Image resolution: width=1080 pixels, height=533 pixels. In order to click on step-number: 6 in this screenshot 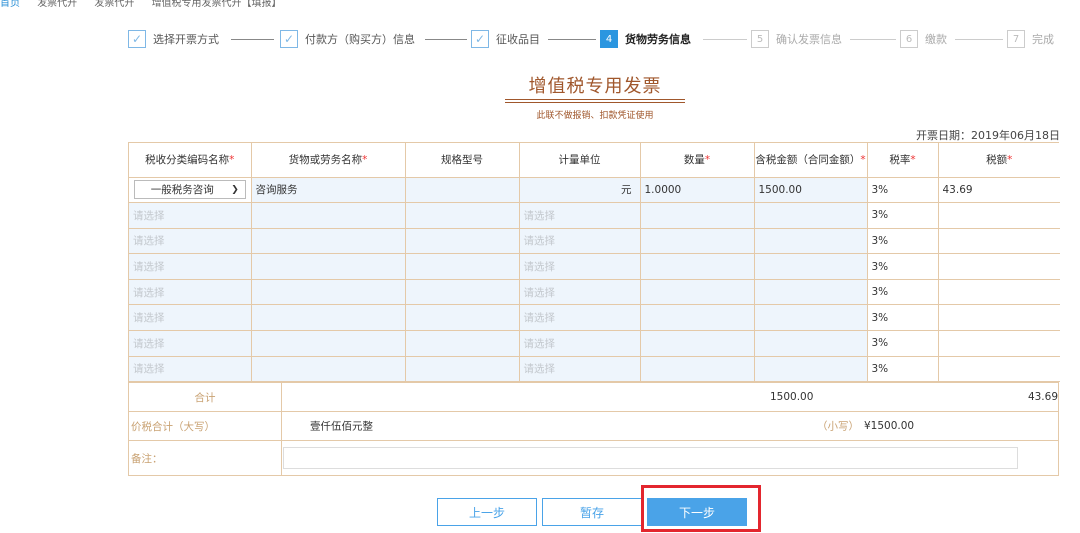, I will do `click(909, 39)`.